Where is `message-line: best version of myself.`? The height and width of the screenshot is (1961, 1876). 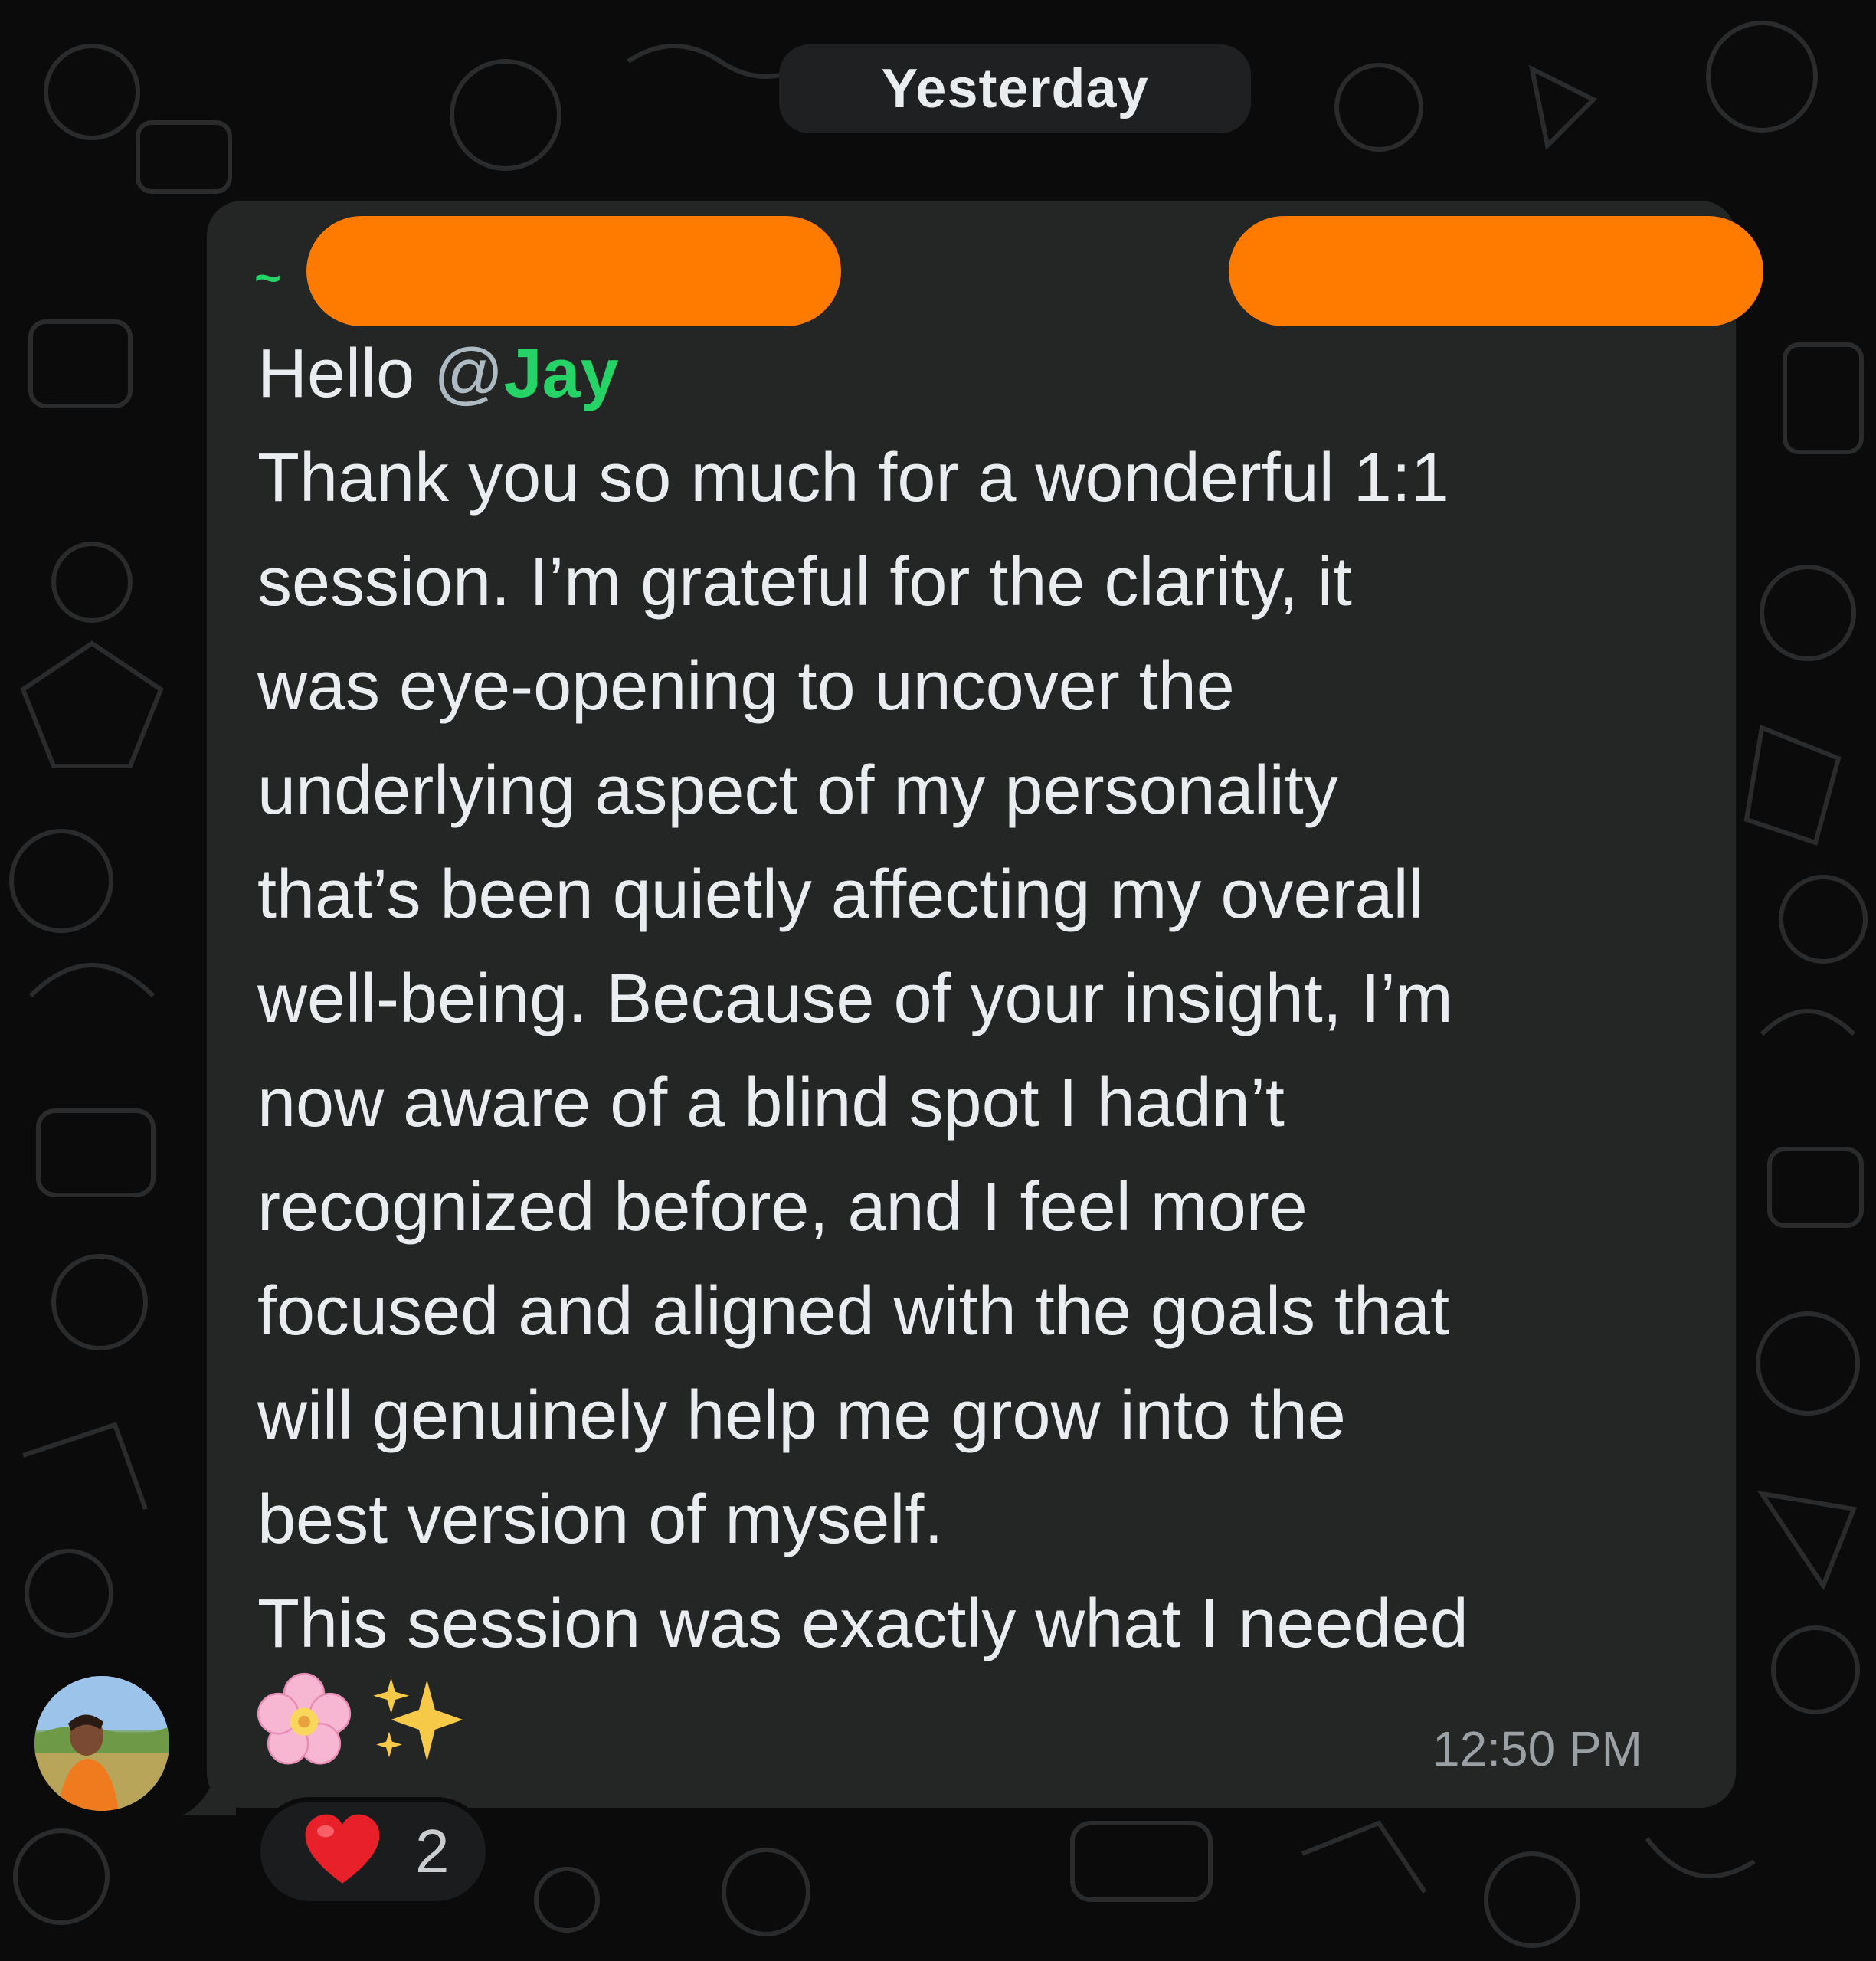 message-line: best version of myself. is located at coordinates (600, 1519).